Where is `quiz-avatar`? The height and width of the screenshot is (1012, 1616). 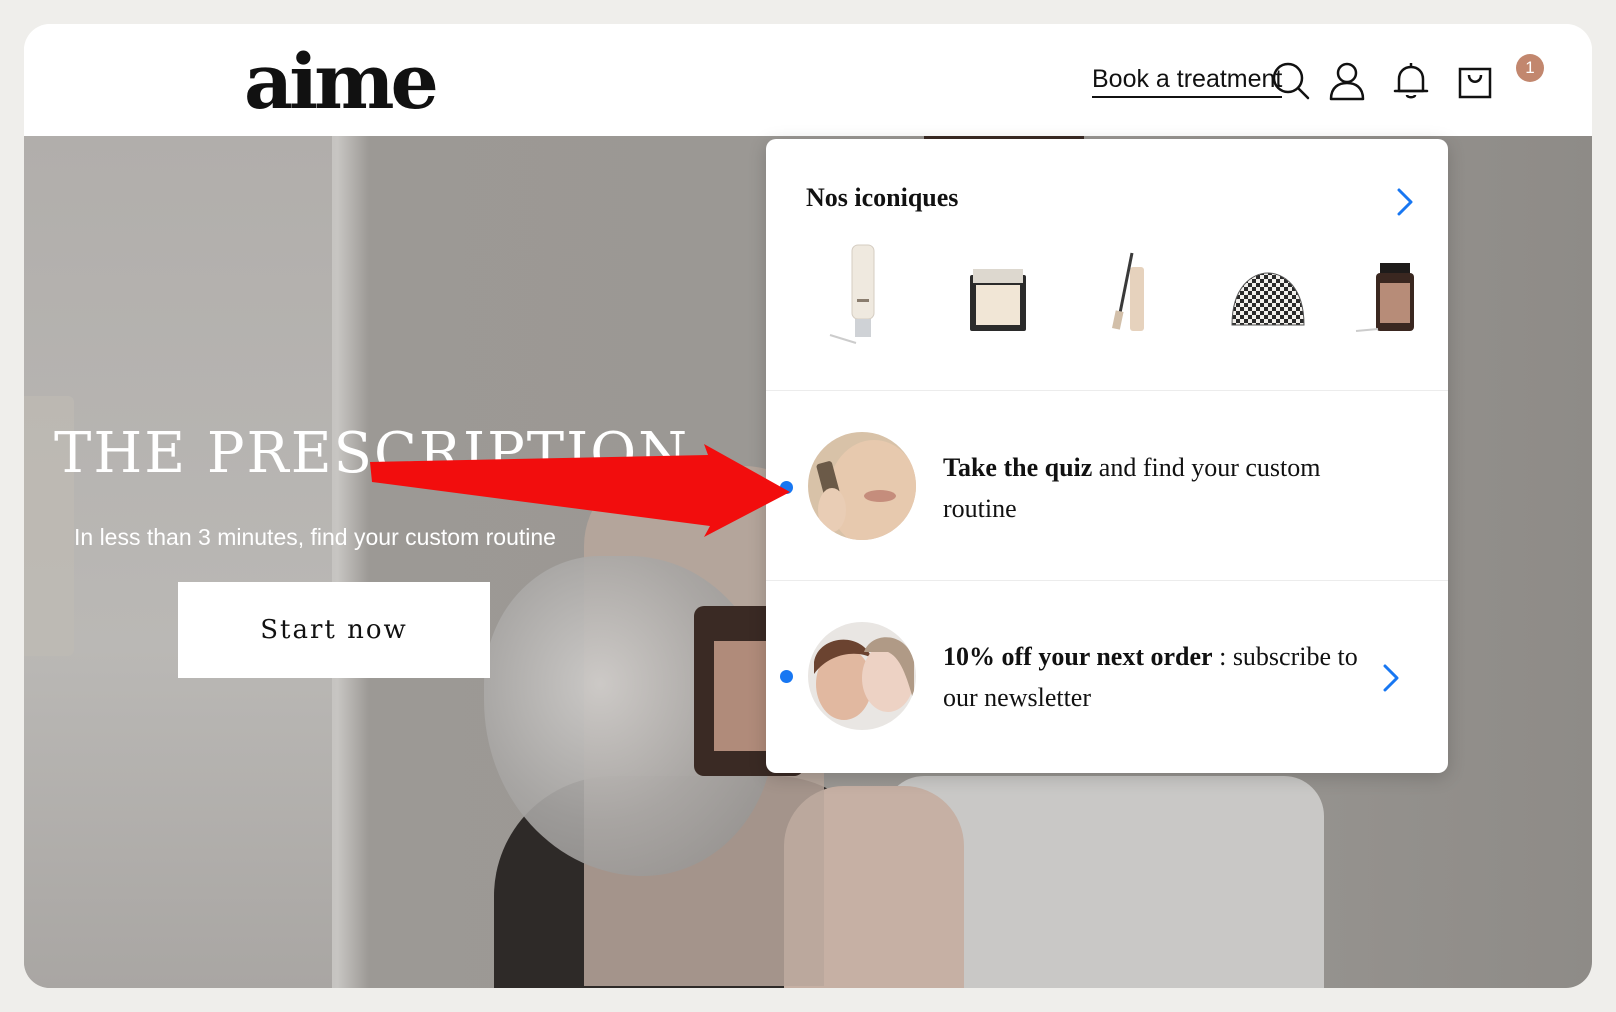
quiz-avatar is located at coordinates (862, 486).